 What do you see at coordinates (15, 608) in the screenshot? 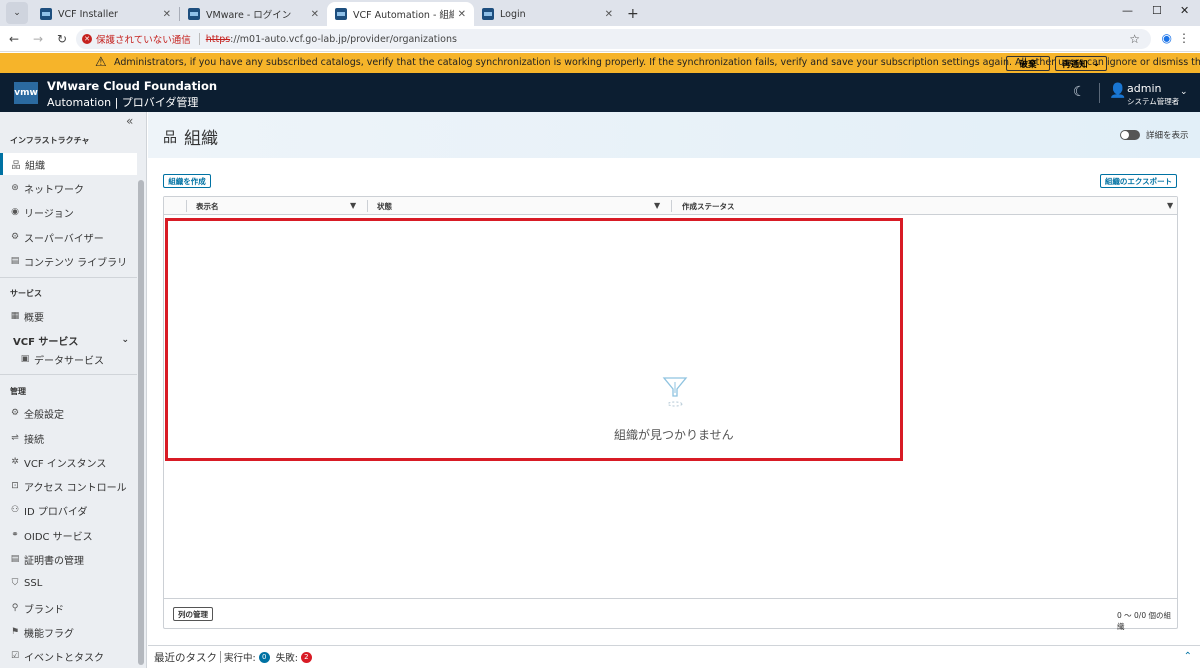
I see `brand-icon: ⚲` at bounding box center [15, 608].